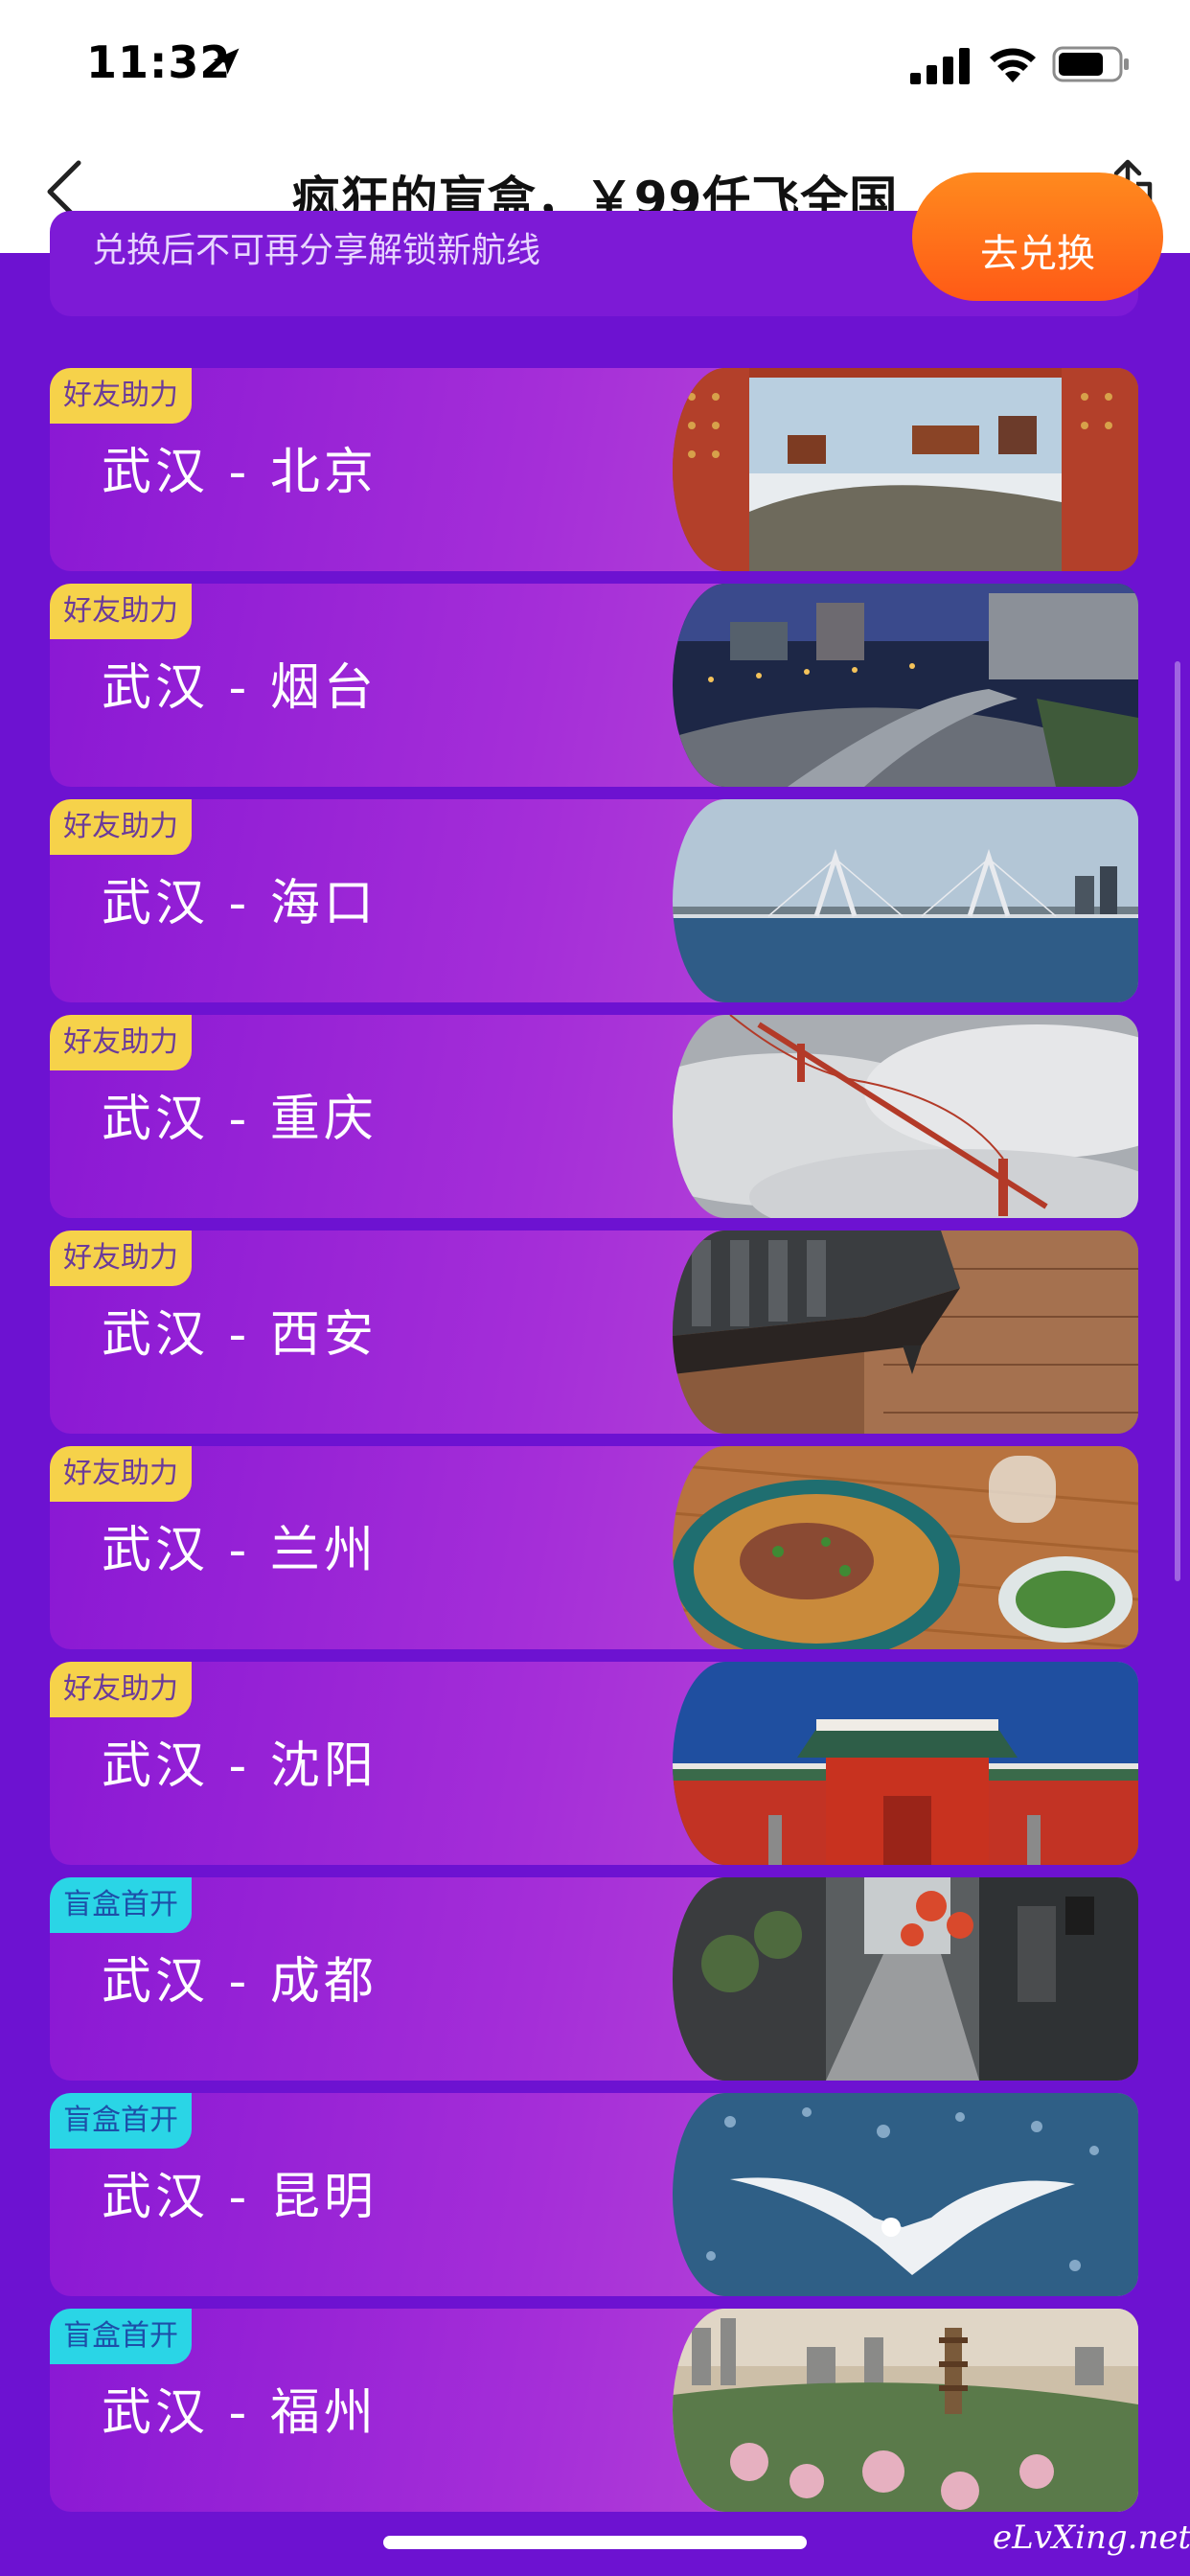  Describe the element at coordinates (940, 66) in the screenshot. I see `cellular-signal-icon` at that location.